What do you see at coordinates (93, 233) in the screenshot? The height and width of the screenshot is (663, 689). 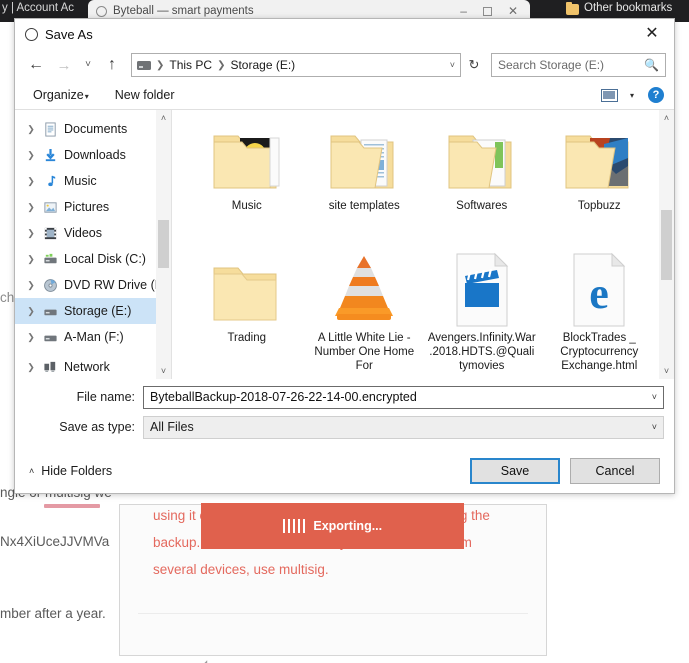 I see `sidebar-item-videos: ❯ Videos` at bounding box center [93, 233].